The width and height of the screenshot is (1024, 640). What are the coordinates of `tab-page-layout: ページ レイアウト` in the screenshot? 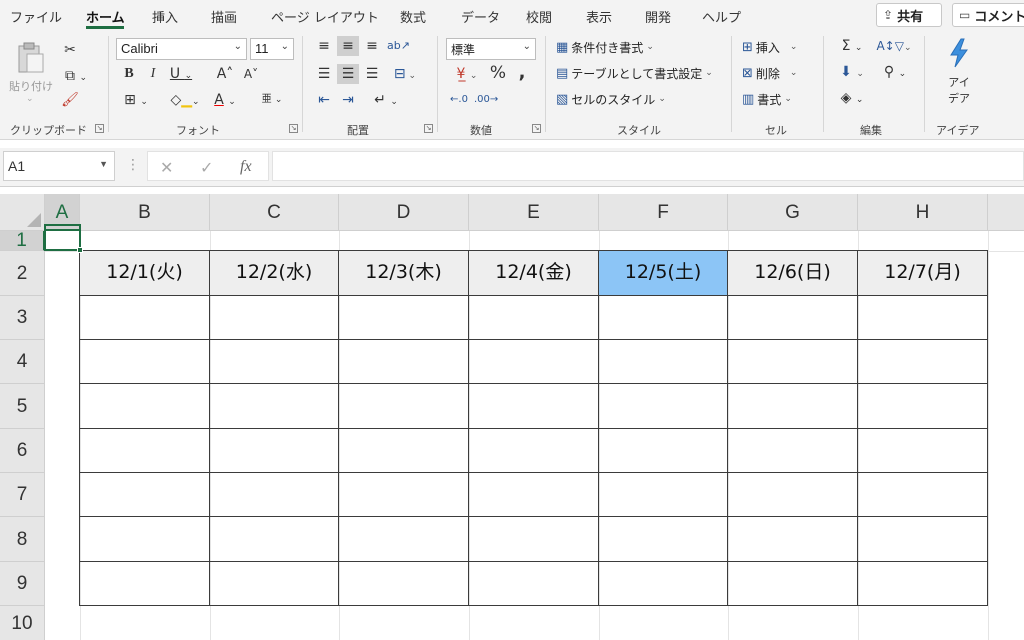 It's located at (325, 16).